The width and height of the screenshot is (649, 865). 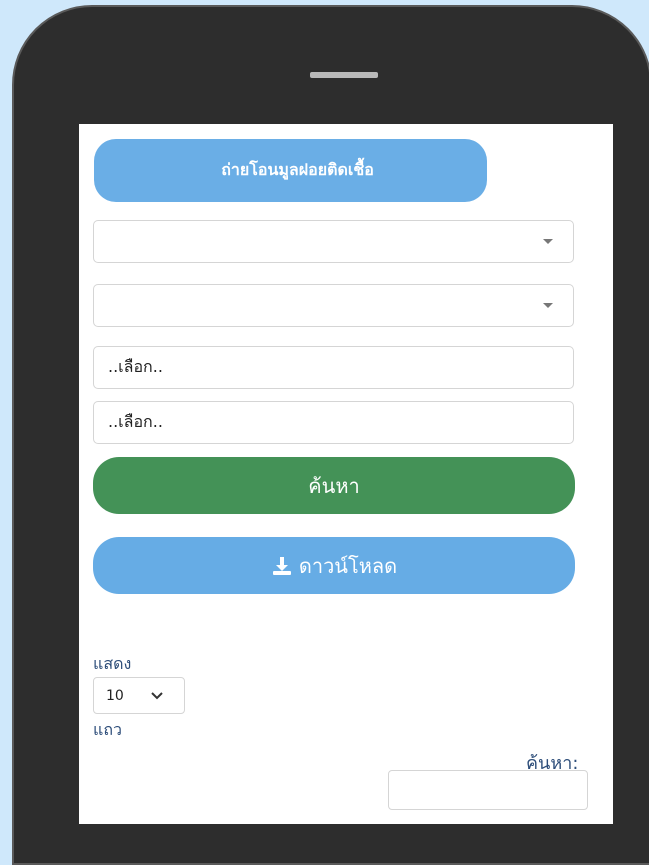 I want to click on date-to-placeholder: ..เลือก.., so click(x=135, y=421).